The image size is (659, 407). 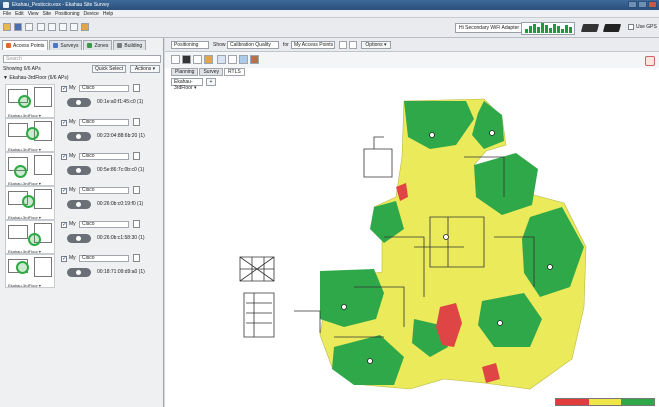 I want to click on minimize-button, so click(x=632, y=4).